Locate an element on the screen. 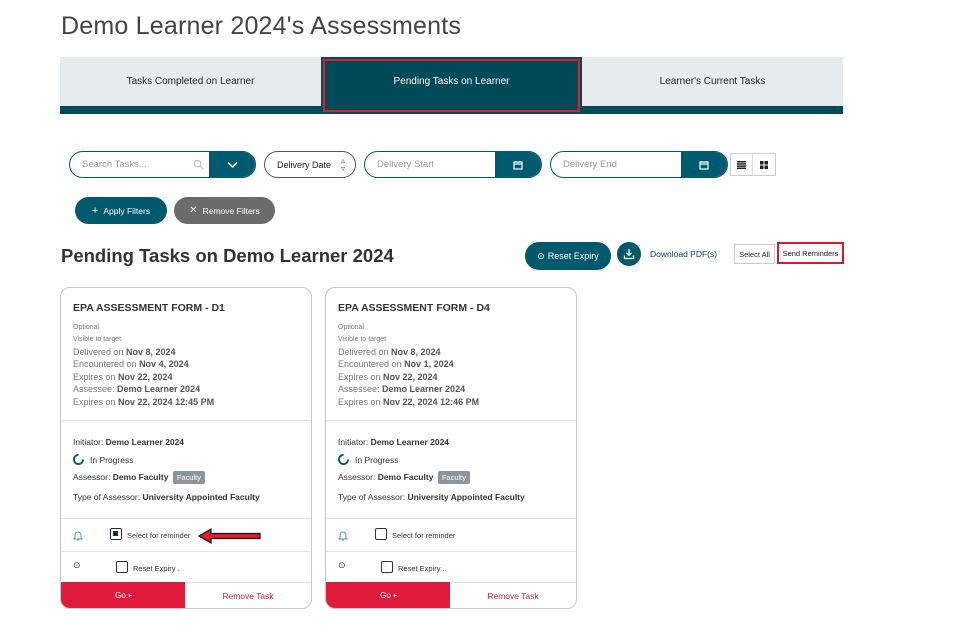 The width and height of the screenshot is (960, 644). arrow-left-icon is located at coordinates (229, 536).